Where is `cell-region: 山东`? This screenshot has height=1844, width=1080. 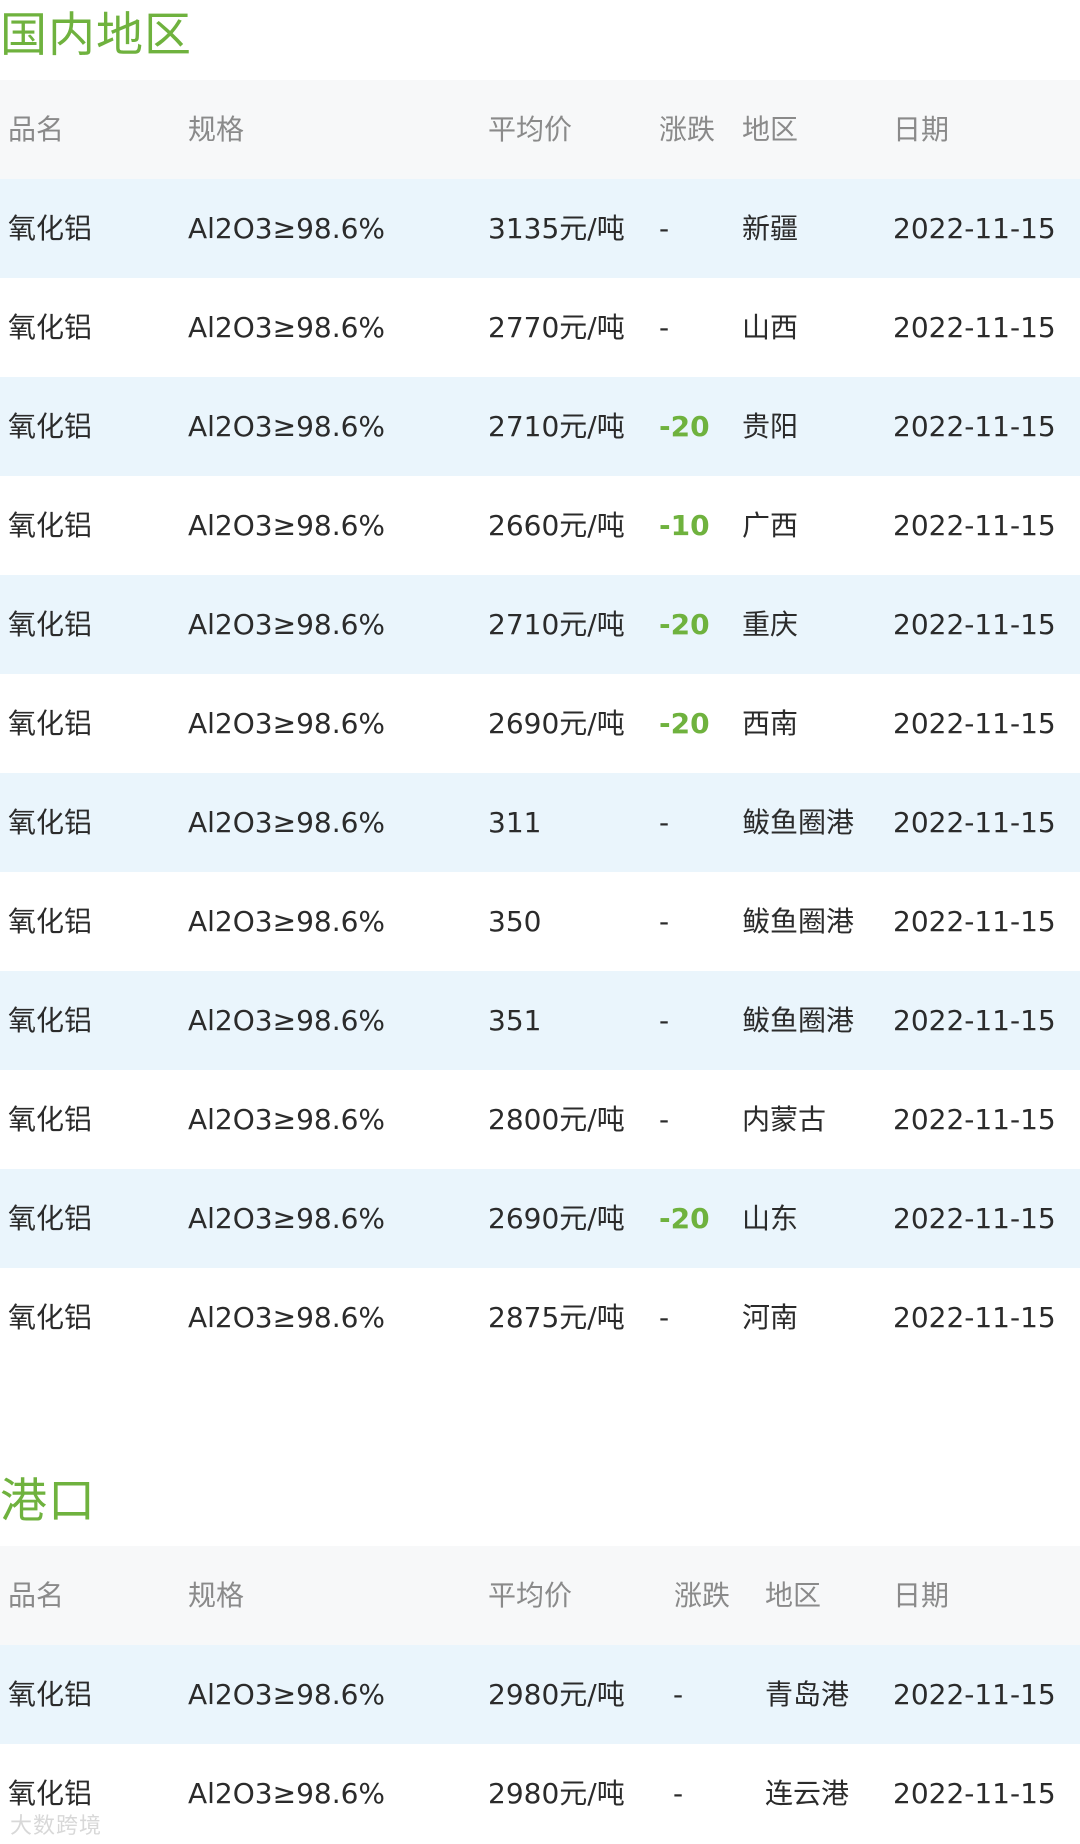
cell-region: 山东 is located at coordinates (770, 1218).